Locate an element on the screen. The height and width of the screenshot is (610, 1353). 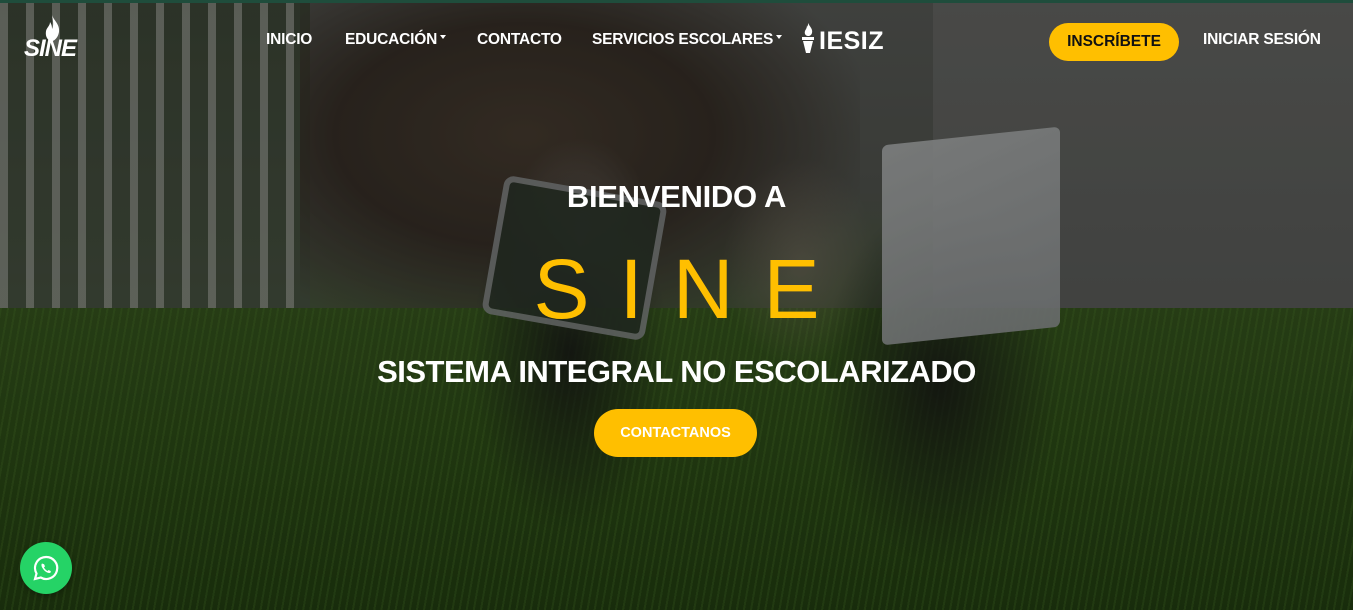
nav-link-inicio: INICIO is located at coordinates (289, 40).